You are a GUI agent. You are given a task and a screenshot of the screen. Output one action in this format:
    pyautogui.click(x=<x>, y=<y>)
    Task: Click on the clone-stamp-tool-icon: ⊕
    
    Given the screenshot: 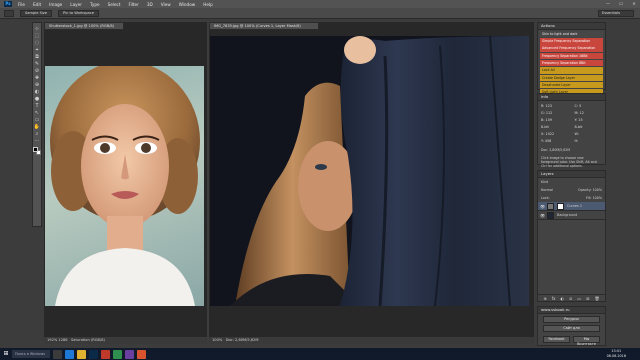 What is the action you would take?
    pyautogui.click(x=37, y=85)
    